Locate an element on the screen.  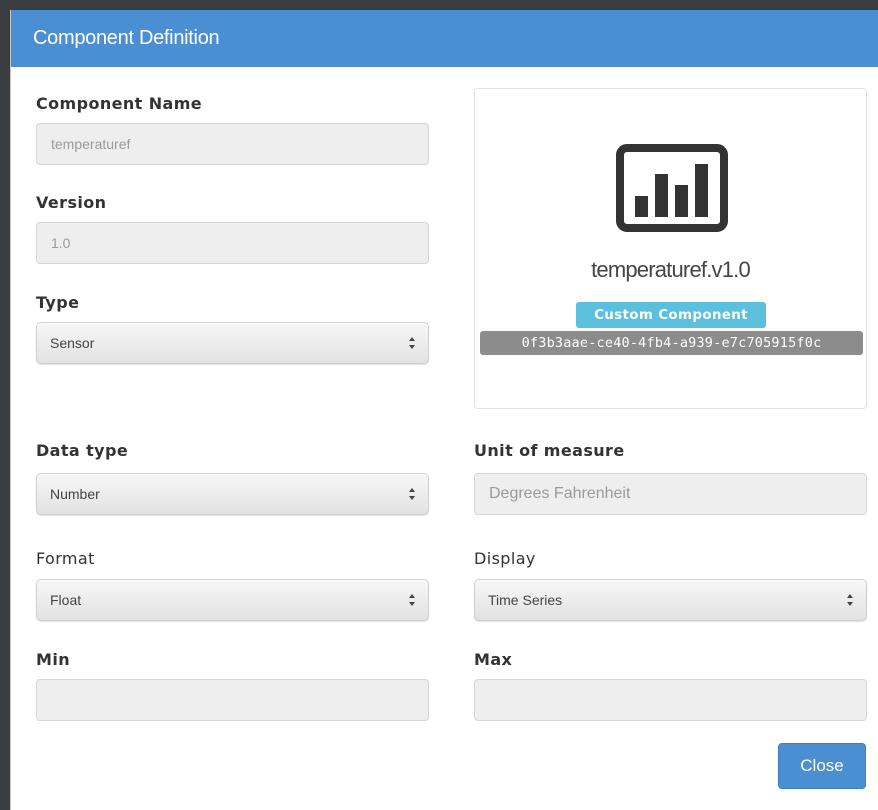
format-select: Float is located at coordinates (232, 600).